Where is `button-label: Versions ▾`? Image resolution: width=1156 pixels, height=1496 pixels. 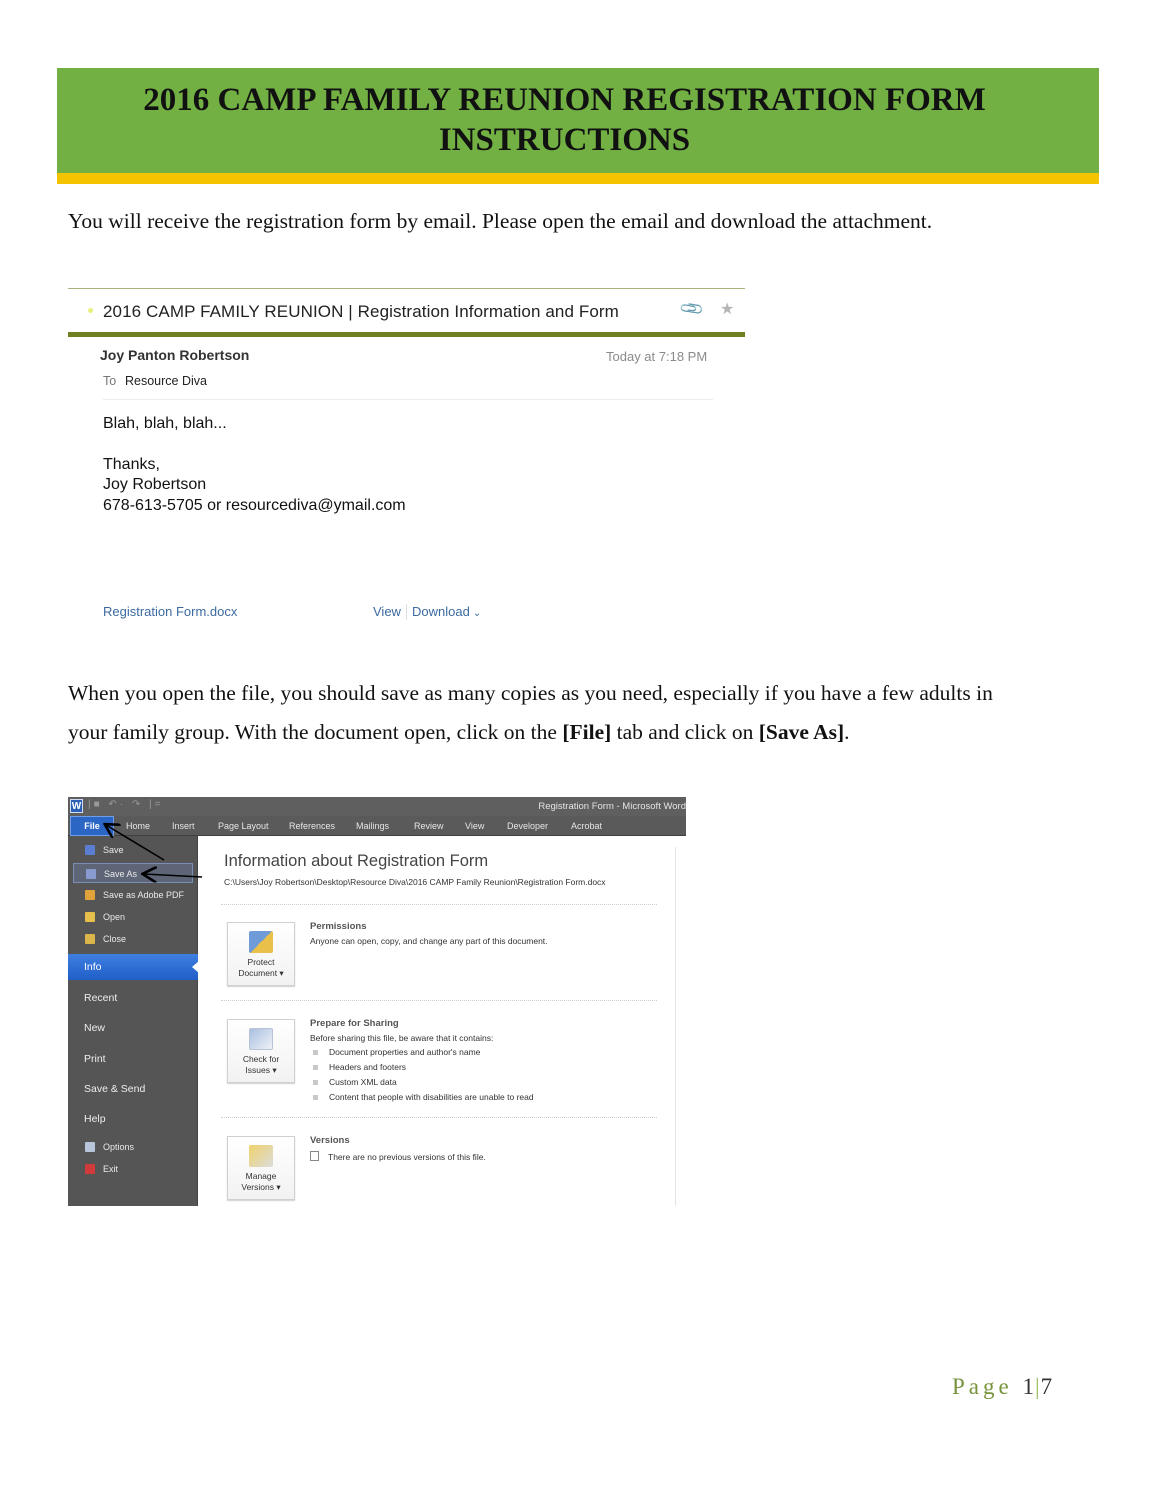 button-label: Versions ▾ is located at coordinates (261, 1187).